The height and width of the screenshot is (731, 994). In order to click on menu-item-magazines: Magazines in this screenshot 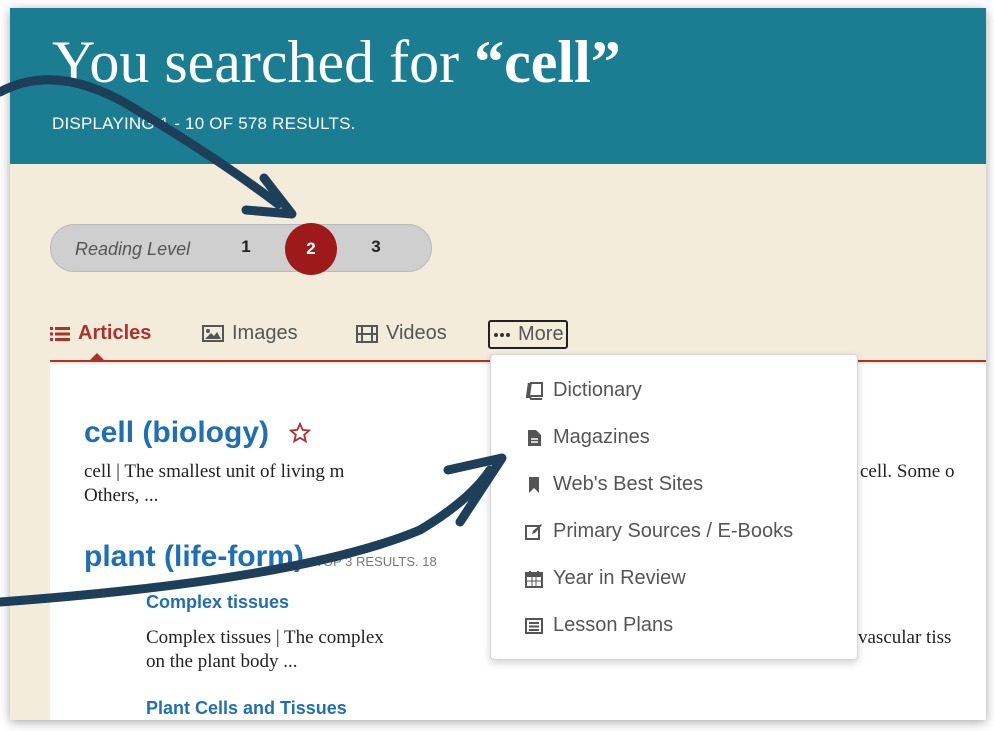, I will do `click(587, 437)`.